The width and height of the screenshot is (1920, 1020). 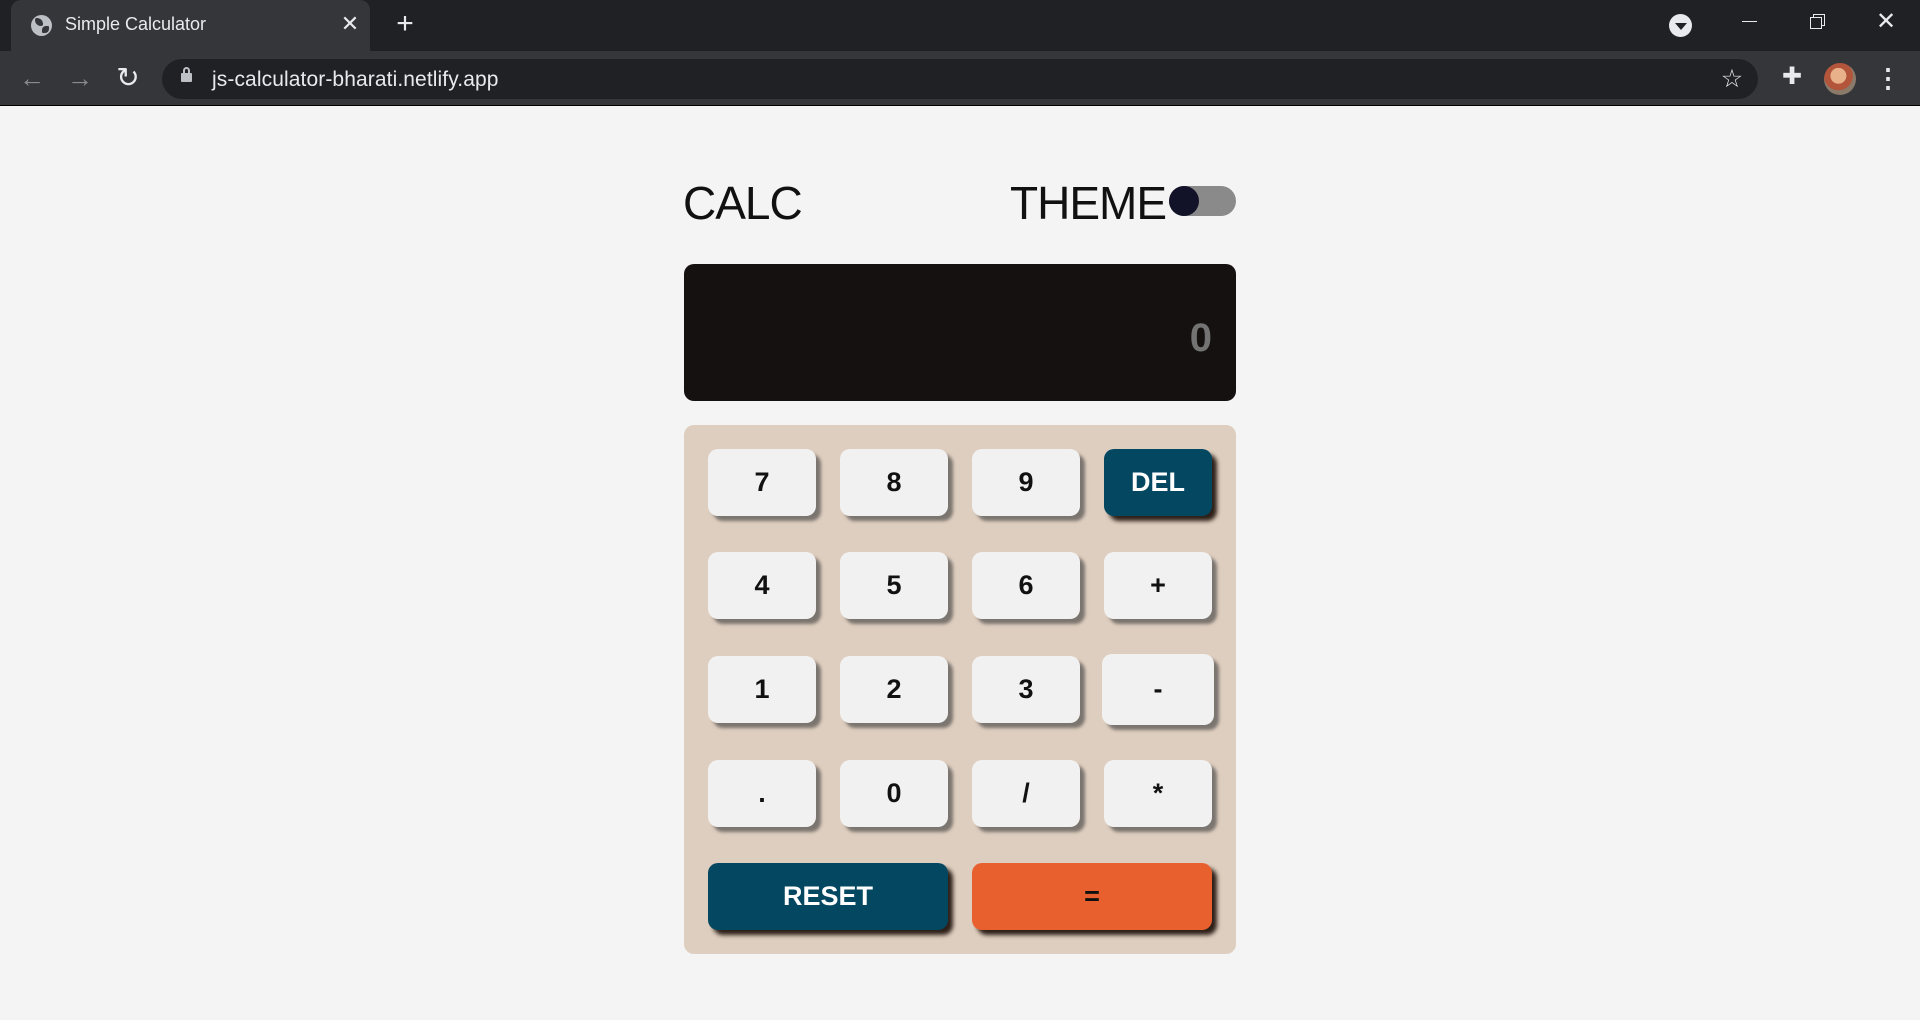 What do you see at coordinates (405, 25) in the screenshot?
I see `new-tab-button: +` at bounding box center [405, 25].